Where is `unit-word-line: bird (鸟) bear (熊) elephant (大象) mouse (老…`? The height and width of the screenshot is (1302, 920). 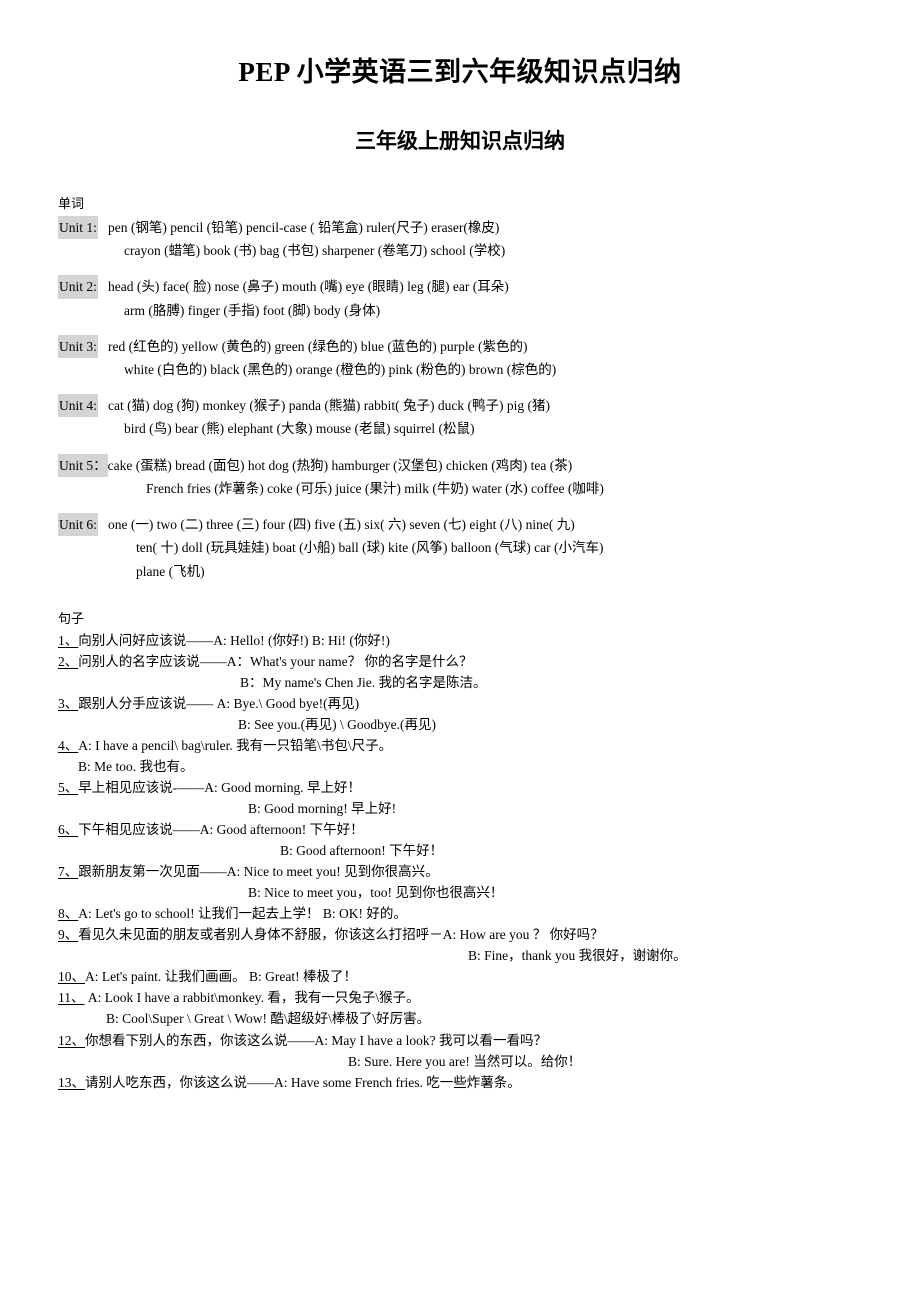
unit-word-line: bird (鸟) bear (熊) elephant (大象) mouse (老… is located at coordinates (299, 429).